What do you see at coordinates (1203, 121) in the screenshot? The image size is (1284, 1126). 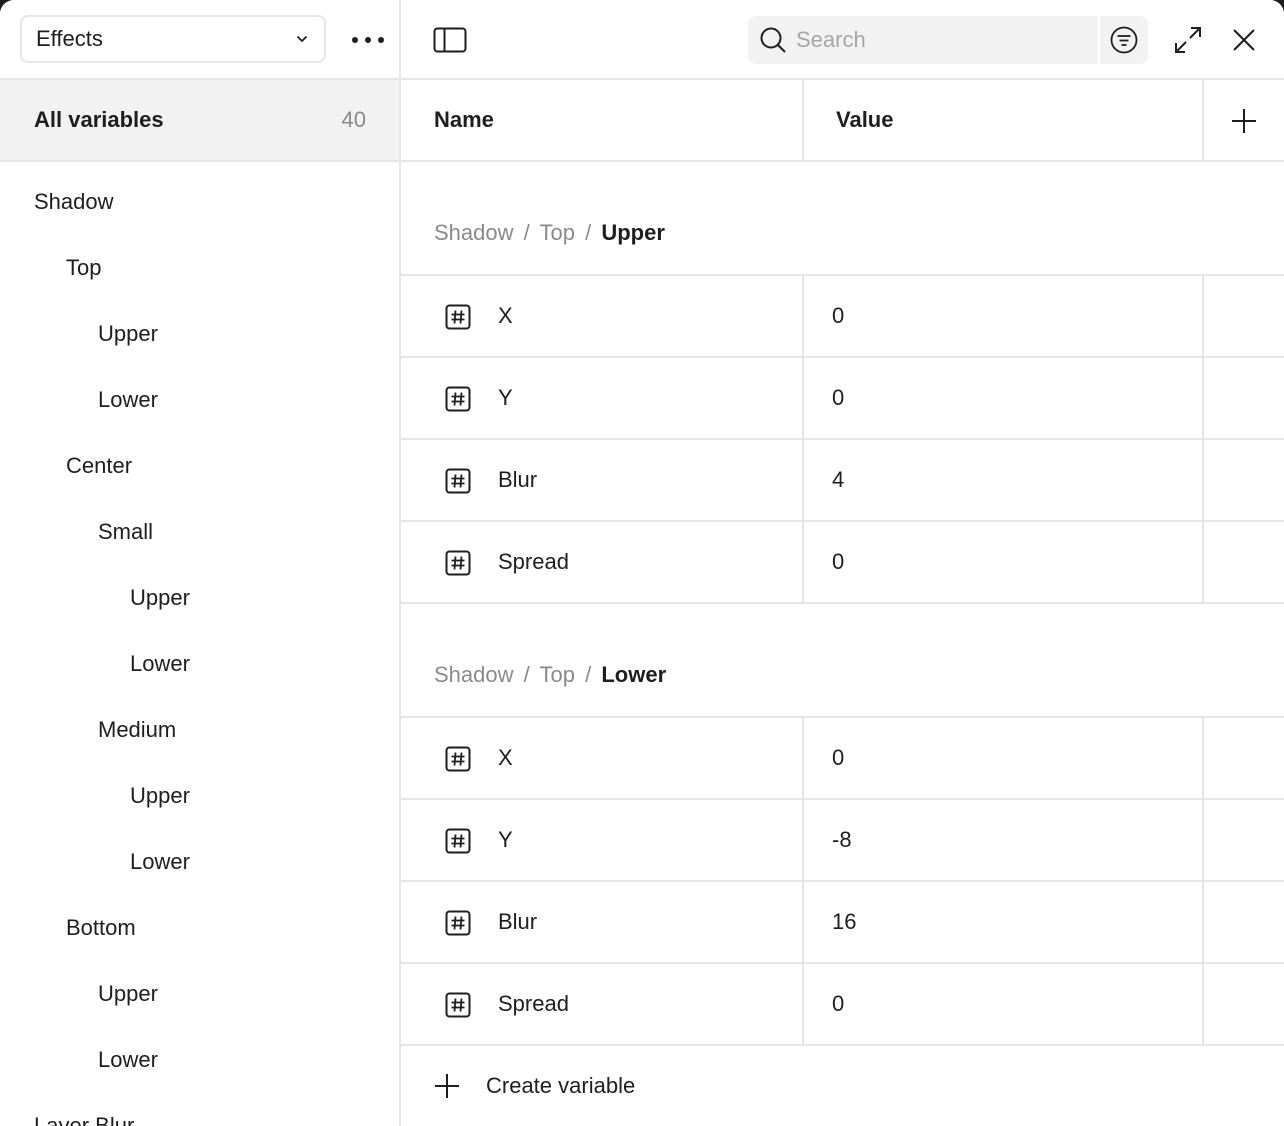 I see `column-divider` at bounding box center [1203, 121].